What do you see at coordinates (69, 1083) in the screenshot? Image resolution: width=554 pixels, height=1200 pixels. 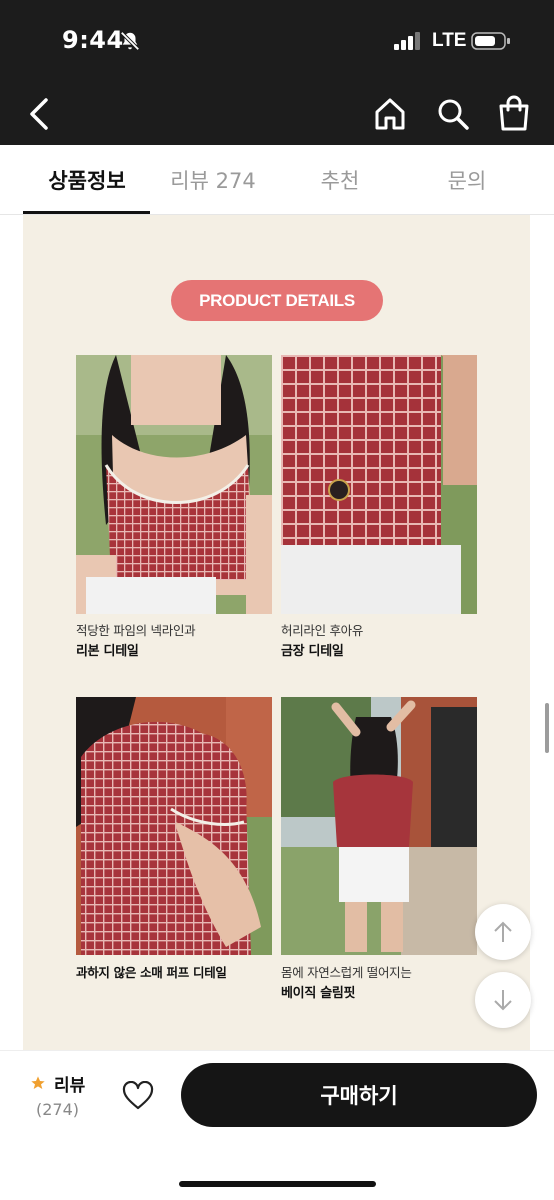 I see `review-label: 리뷰` at bounding box center [69, 1083].